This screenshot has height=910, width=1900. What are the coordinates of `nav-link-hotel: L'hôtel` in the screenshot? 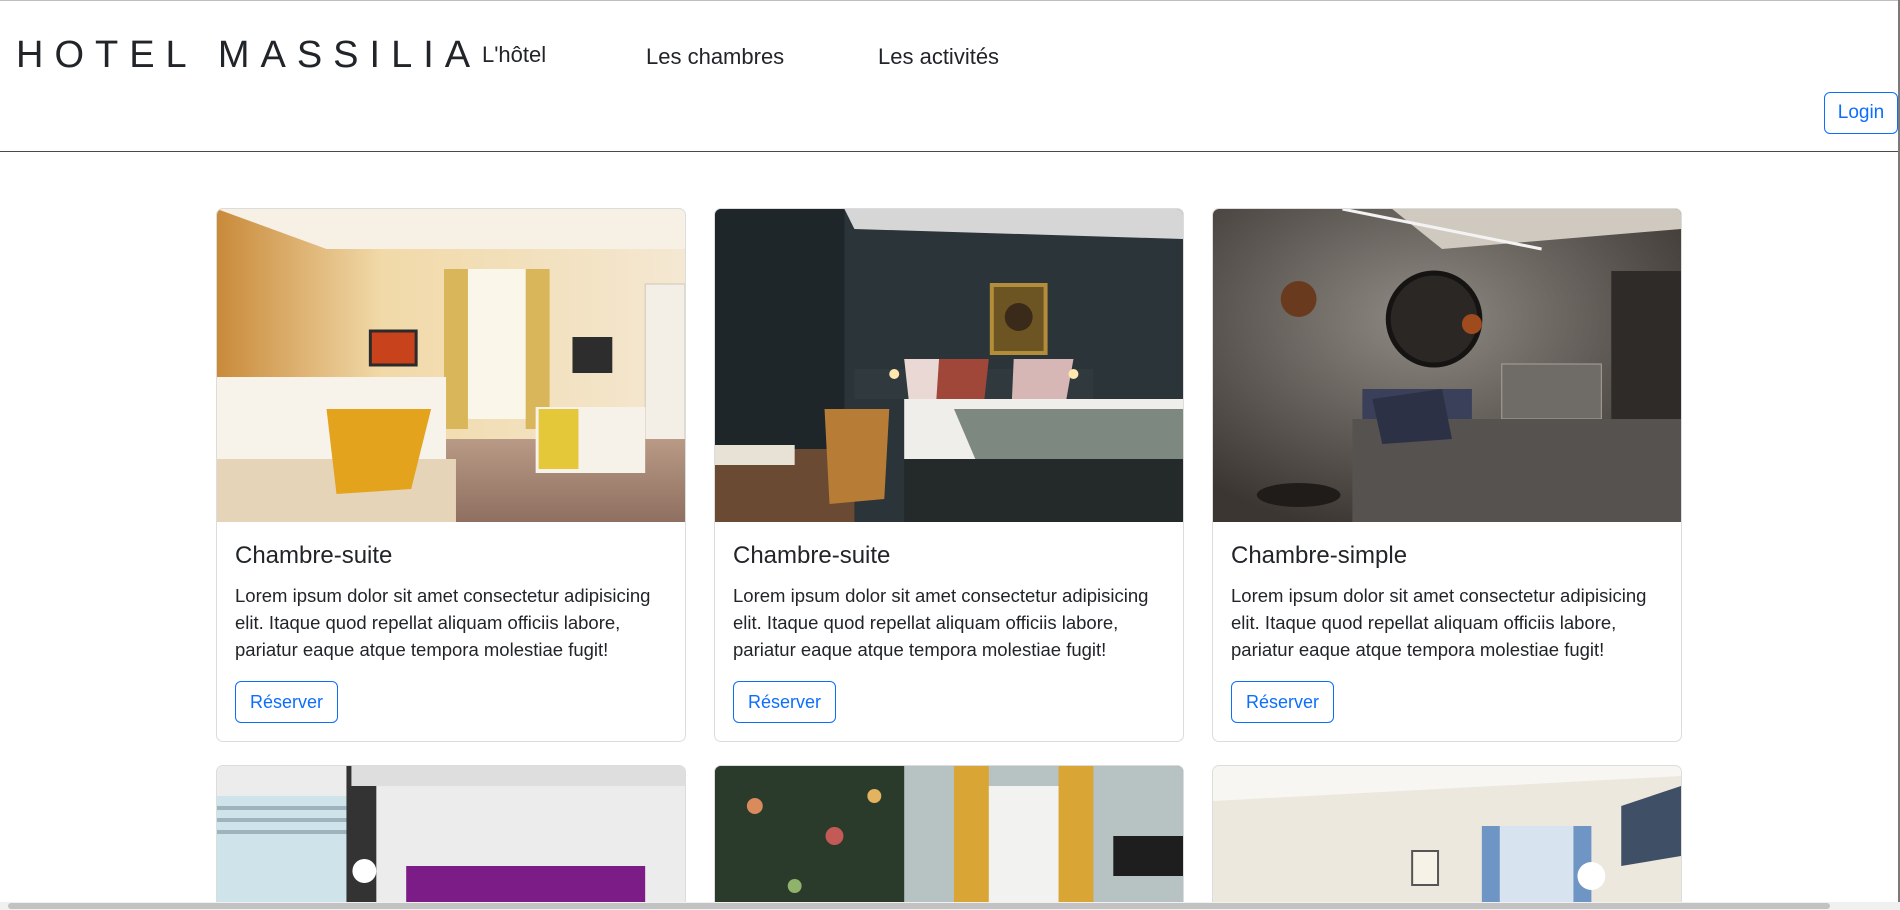 It's located at (514, 55).